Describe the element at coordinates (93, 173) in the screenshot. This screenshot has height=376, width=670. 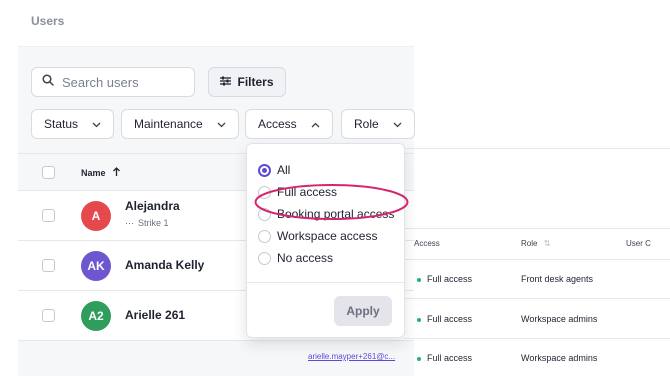
I see `name-header-label: Name` at that location.